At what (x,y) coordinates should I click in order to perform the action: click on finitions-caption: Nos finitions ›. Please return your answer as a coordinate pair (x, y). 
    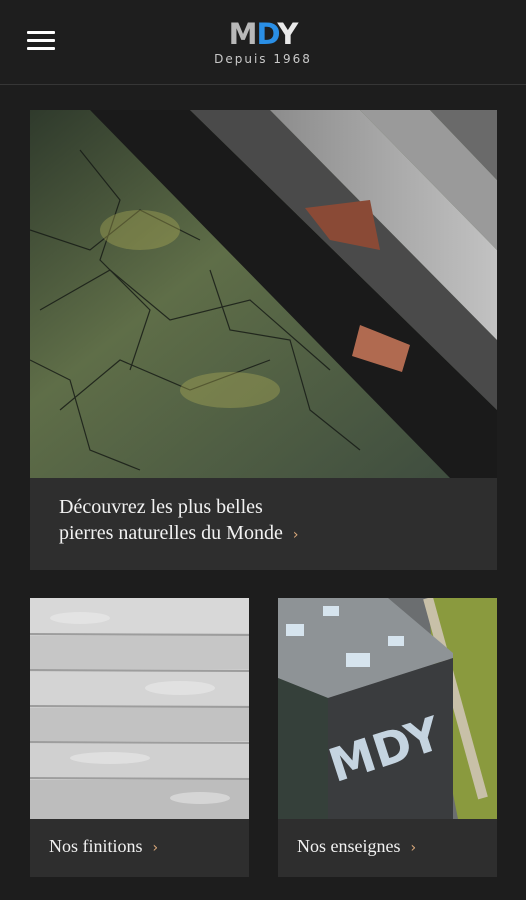
    Looking at the image, I should click on (103, 846).